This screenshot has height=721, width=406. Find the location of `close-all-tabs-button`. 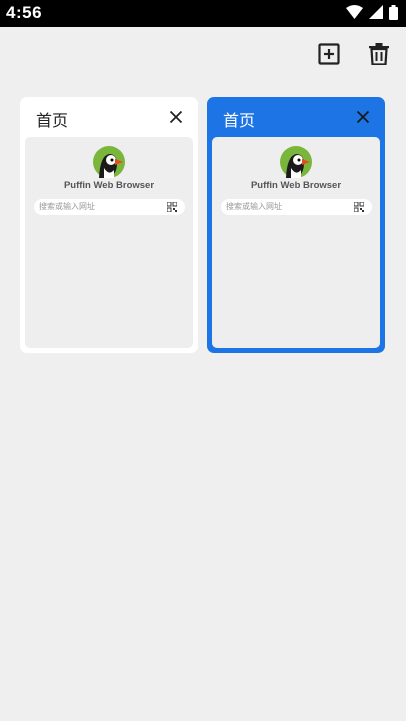

close-all-tabs-button is located at coordinates (379, 54).